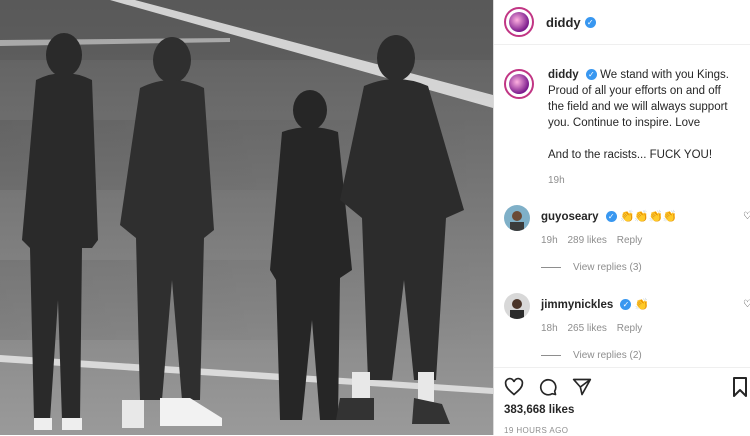  I want to click on comment-text: 👏👏👏👏, so click(648, 217).